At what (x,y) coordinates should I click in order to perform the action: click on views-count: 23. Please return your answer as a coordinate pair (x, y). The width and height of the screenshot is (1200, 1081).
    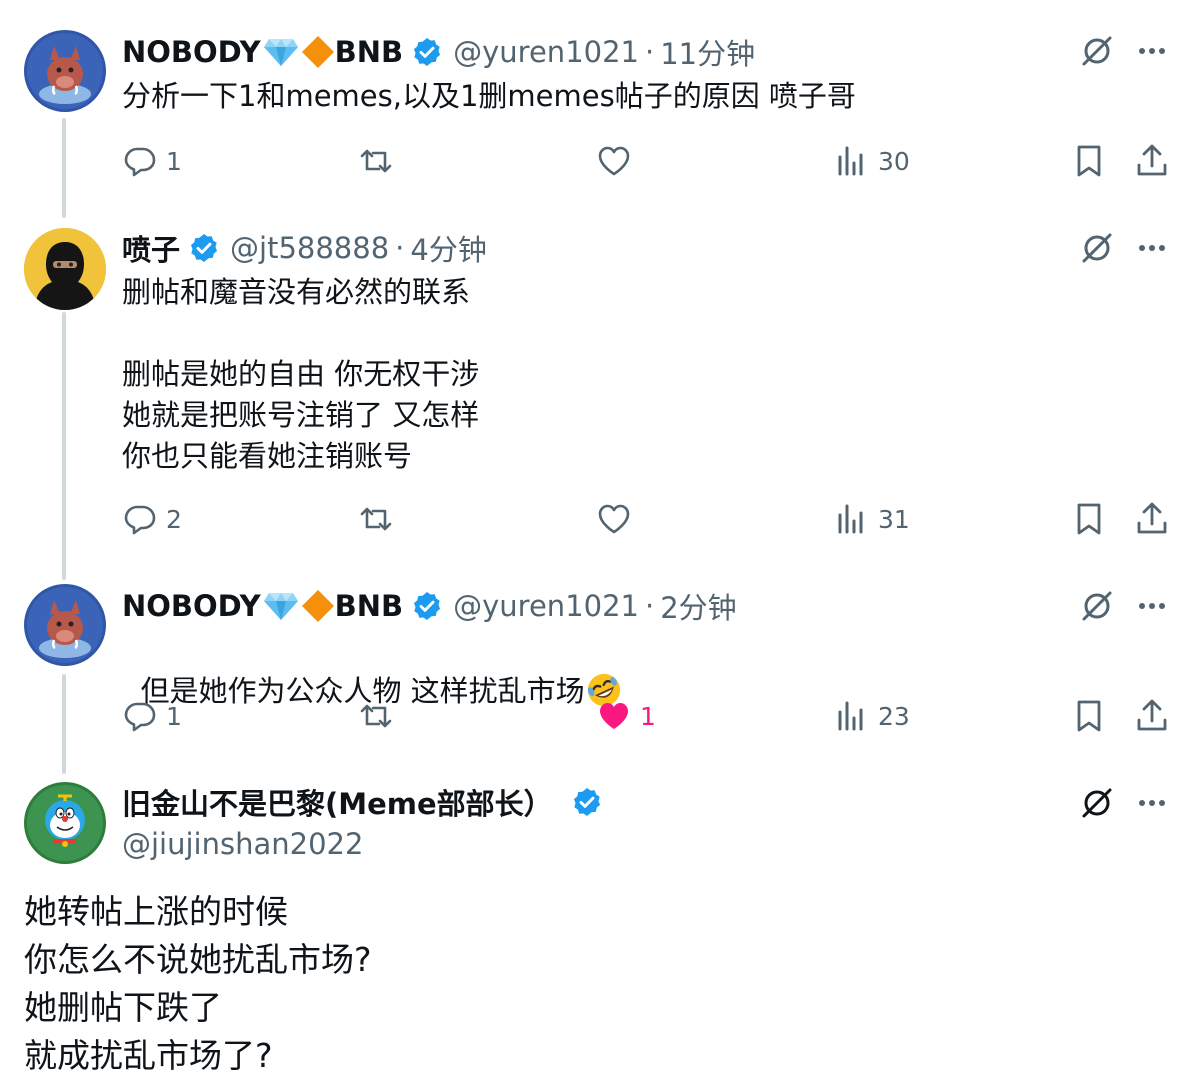
    Looking at the image, I should click on (894, 716).